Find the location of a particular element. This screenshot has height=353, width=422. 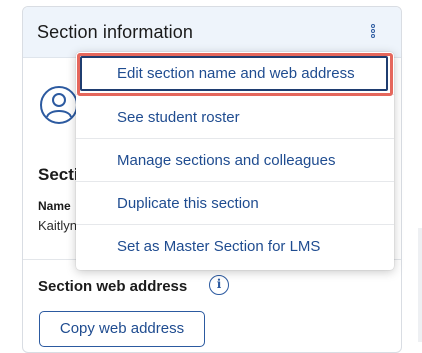

menu-item-edit-section: Edit section name and web address is located at coordinates (235, 74).